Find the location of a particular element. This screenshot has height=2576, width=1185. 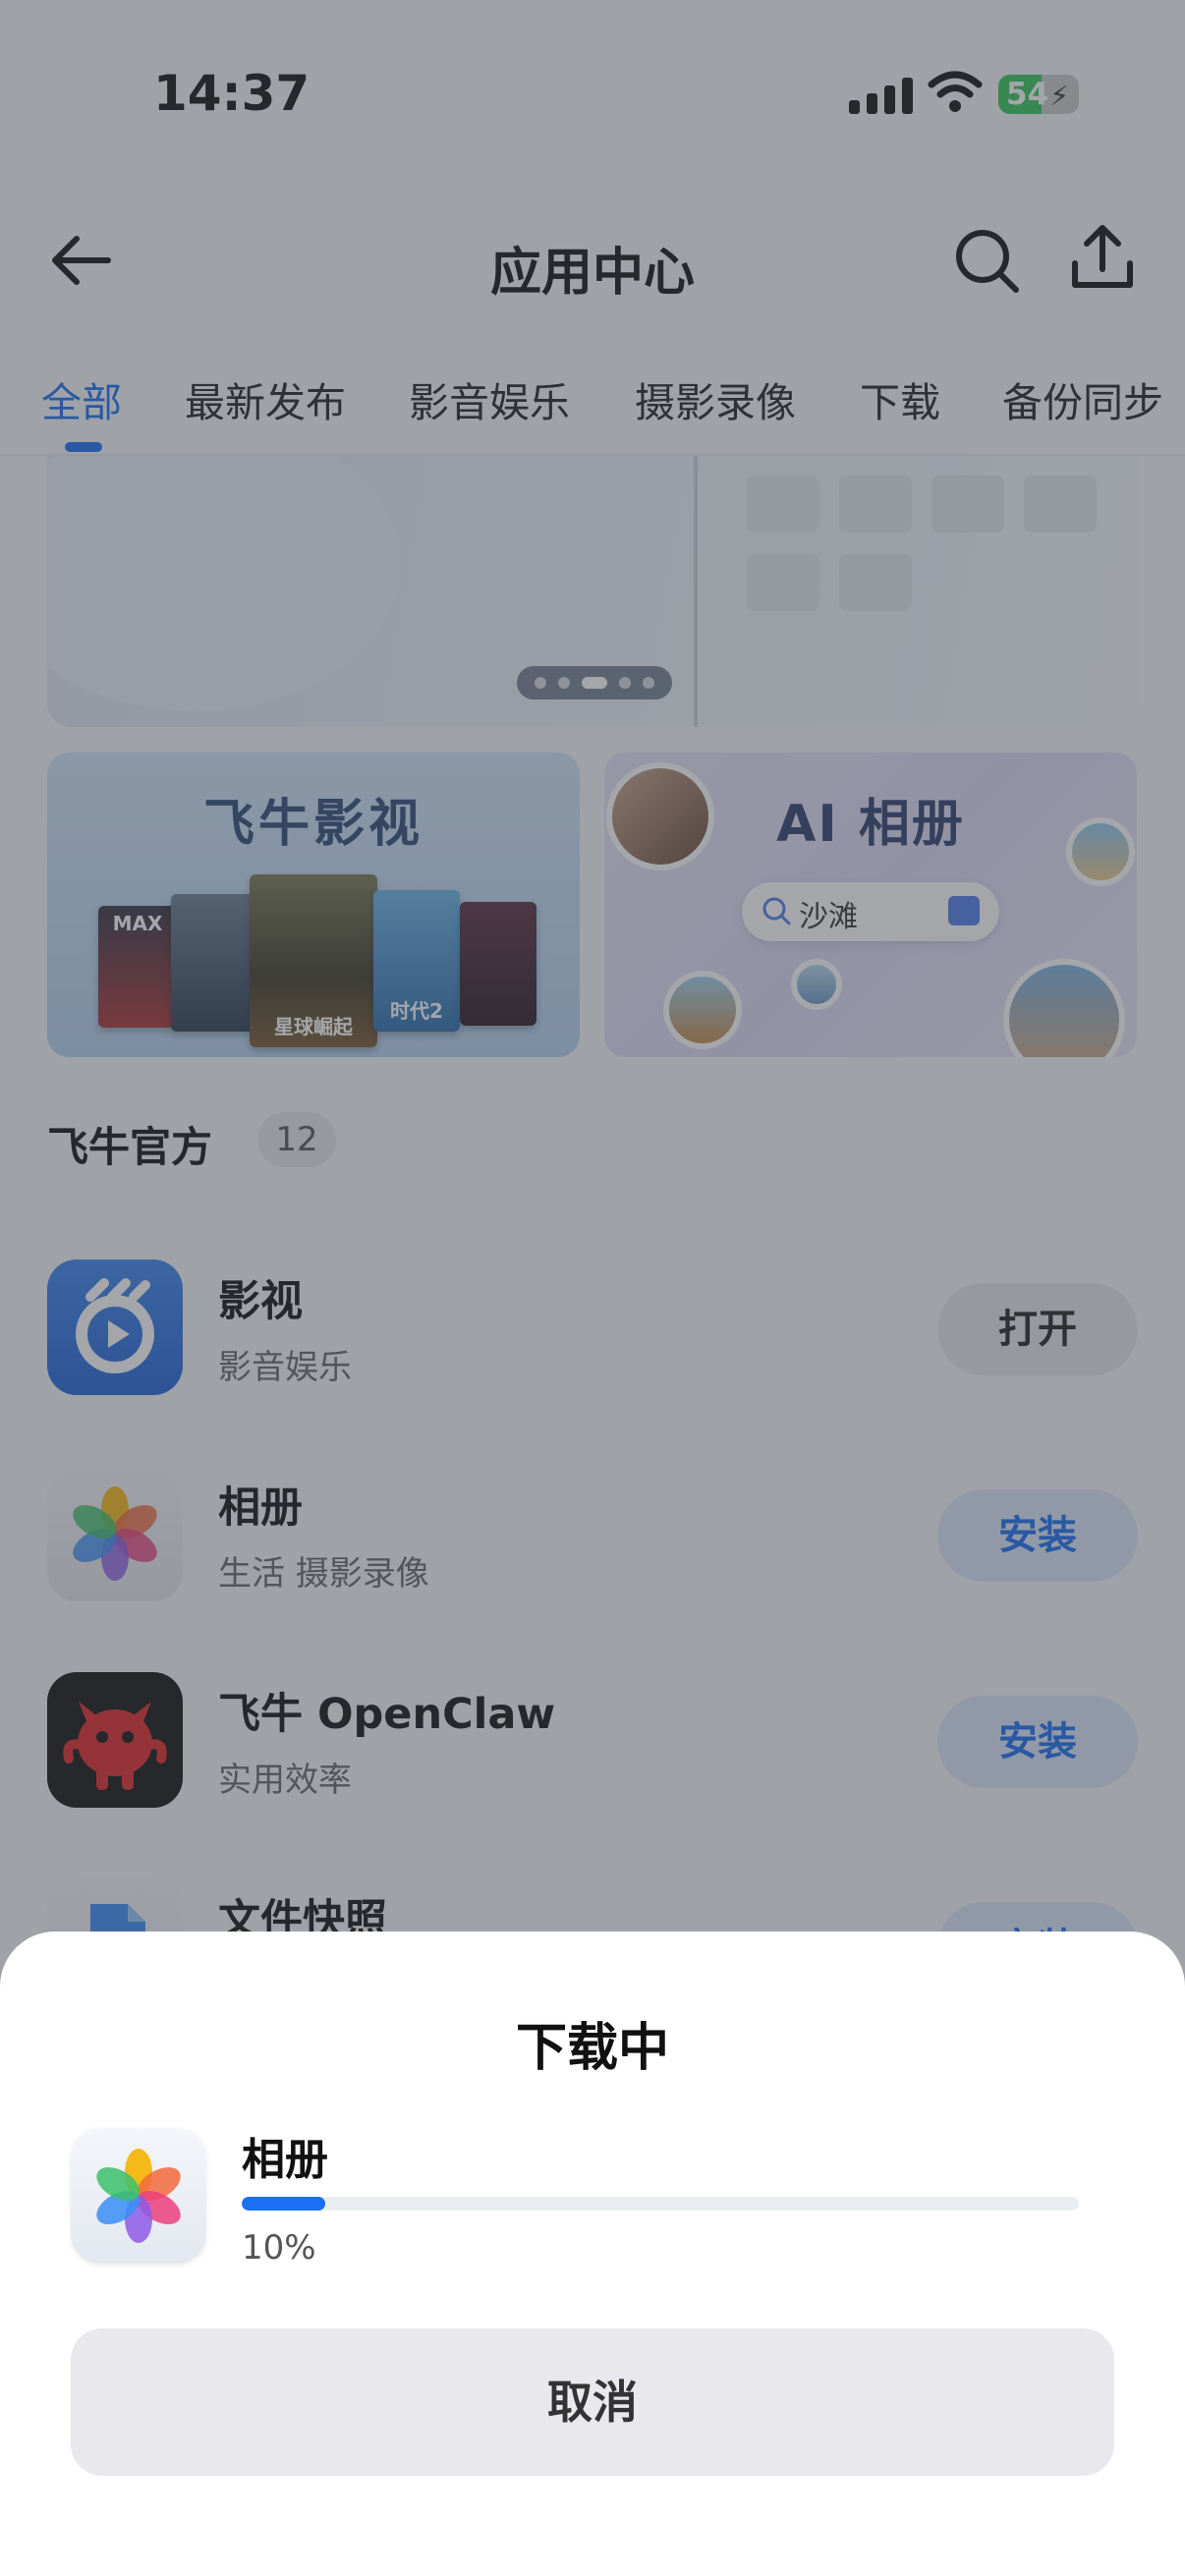

downloading-app-name: 相册 is located at coordinates (285, 2160).